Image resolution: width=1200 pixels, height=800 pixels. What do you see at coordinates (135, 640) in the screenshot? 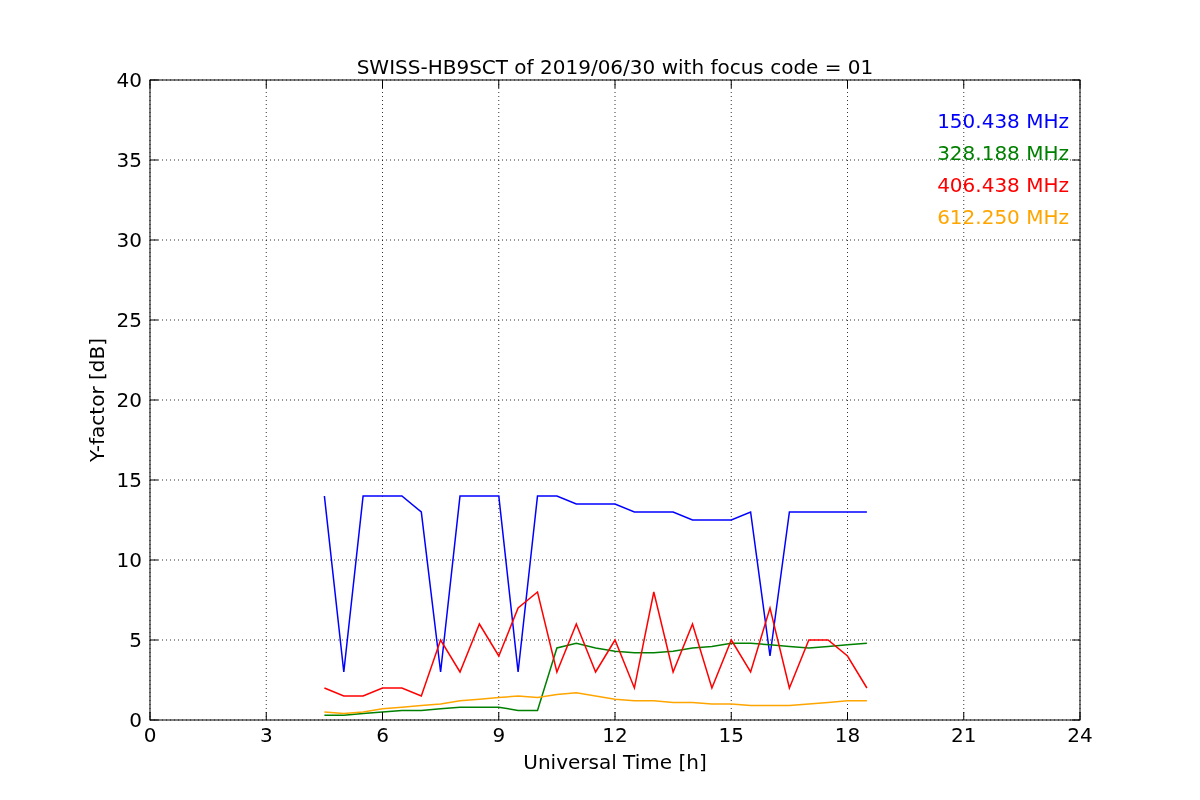
I see `tick-label: 5` at bounding box center [135, 640].